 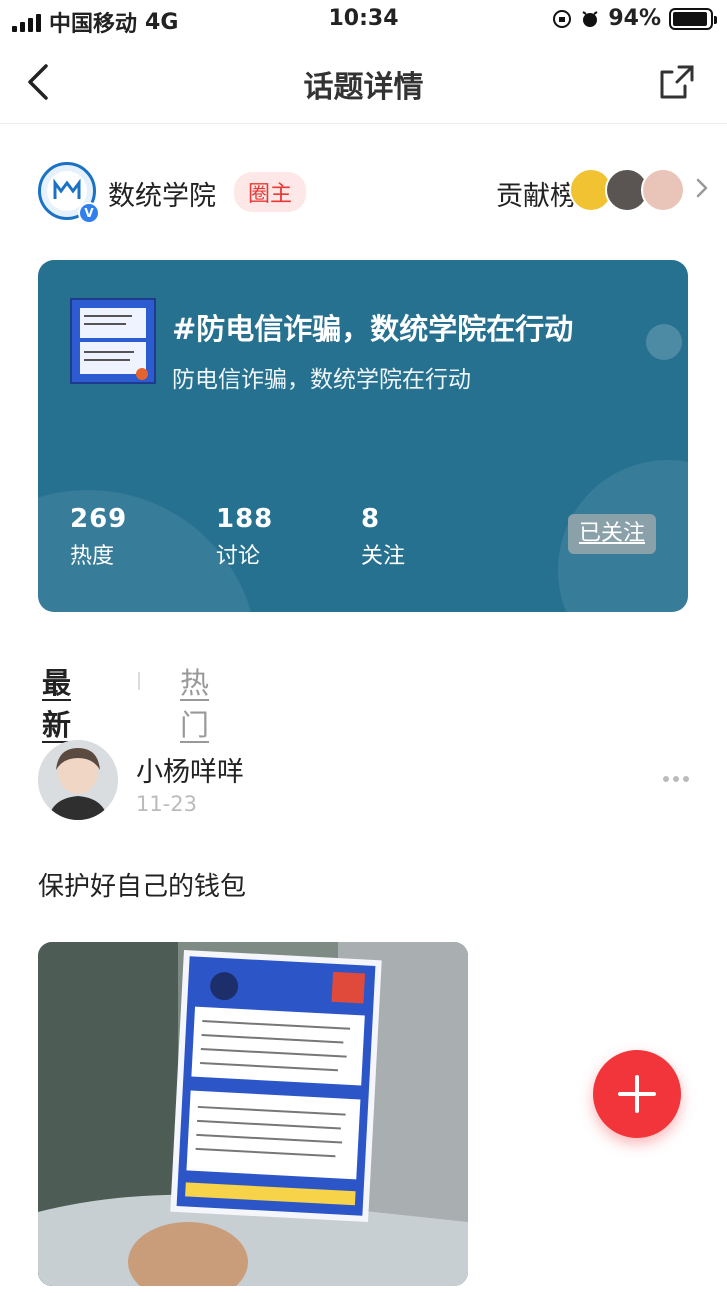 I want to click on stat-heat: 269 热度, so click(x=98, y=537).